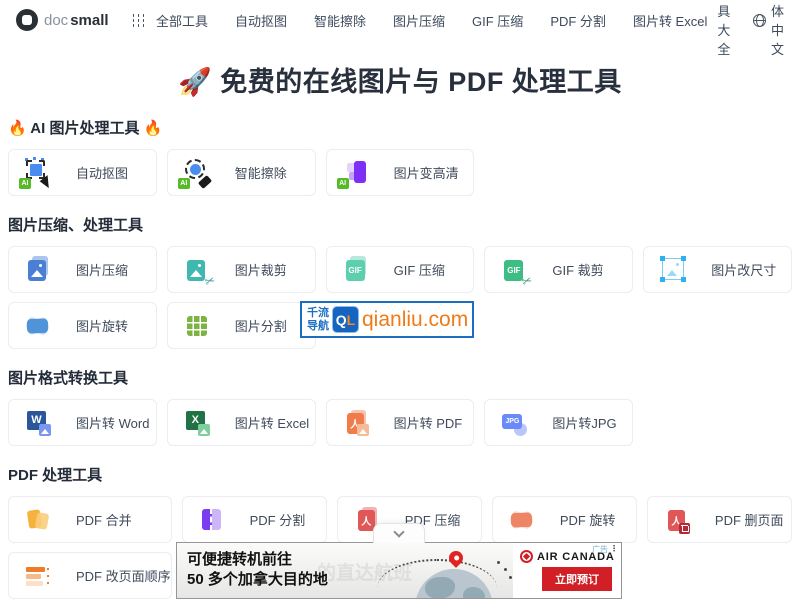 The height and width of the screenshot is (599, 800). Describe the element at coordinates (90, 519) in the screenshot. I see `card-pdf-merge: PDF 合并` at that location.